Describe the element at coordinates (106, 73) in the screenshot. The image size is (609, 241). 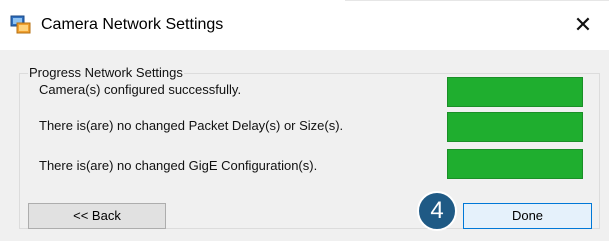
I see `group-title: Progress Network Settings` at that location.